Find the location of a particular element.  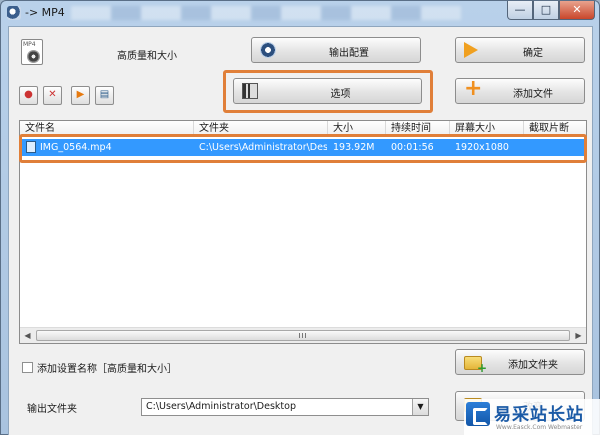

remove-file-button: ● is located at coordinates (28, 95).